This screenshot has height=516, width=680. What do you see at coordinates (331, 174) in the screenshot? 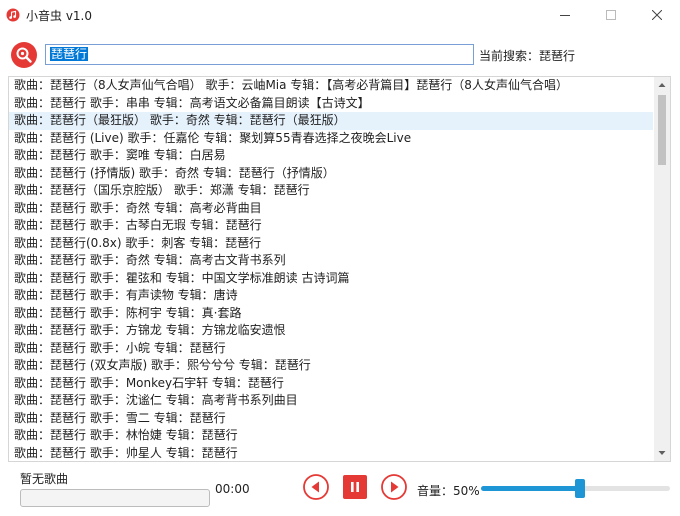
I see `result-row: 歌曲：琵琶行 (抒情版) 歌手：奇然 专辑：琵琶行（抒情版）` at bounding box center [331, 174].